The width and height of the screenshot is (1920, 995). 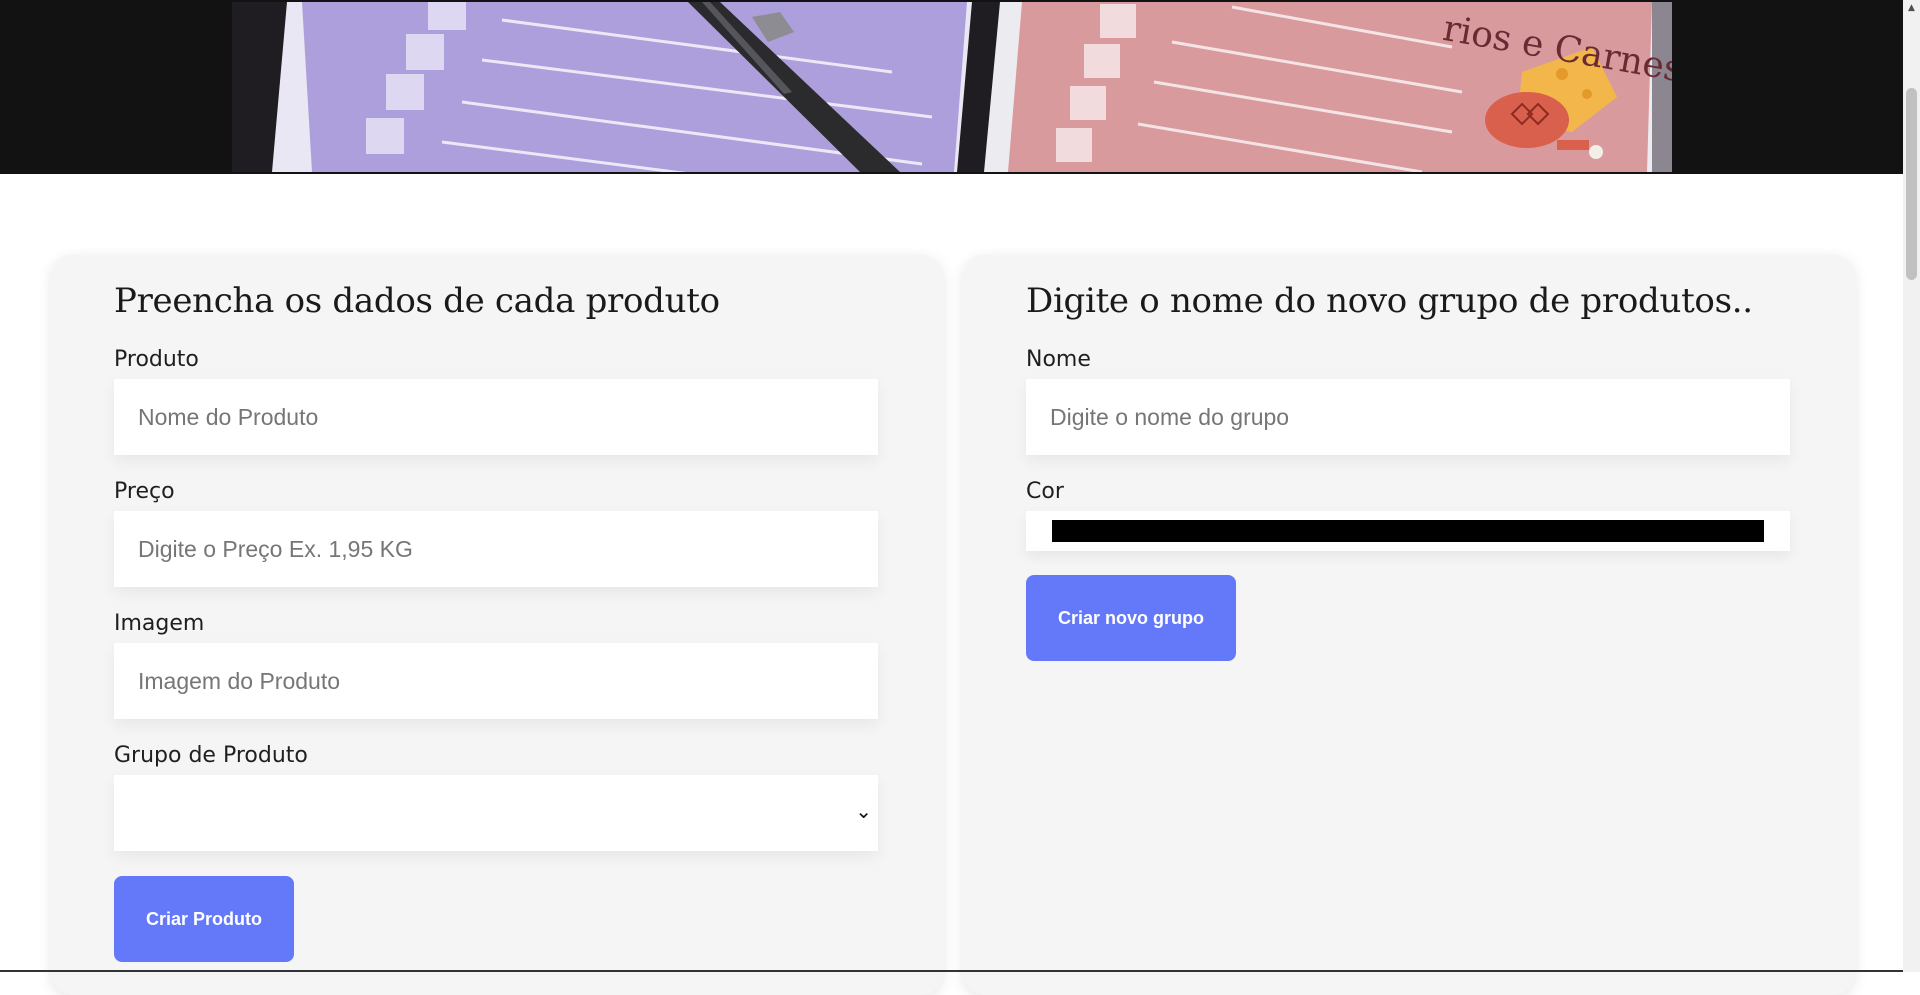 What do you see at coordinates (496, 417) in the screenshot?
I see `product-name-input` at bounding box center [496, 417].